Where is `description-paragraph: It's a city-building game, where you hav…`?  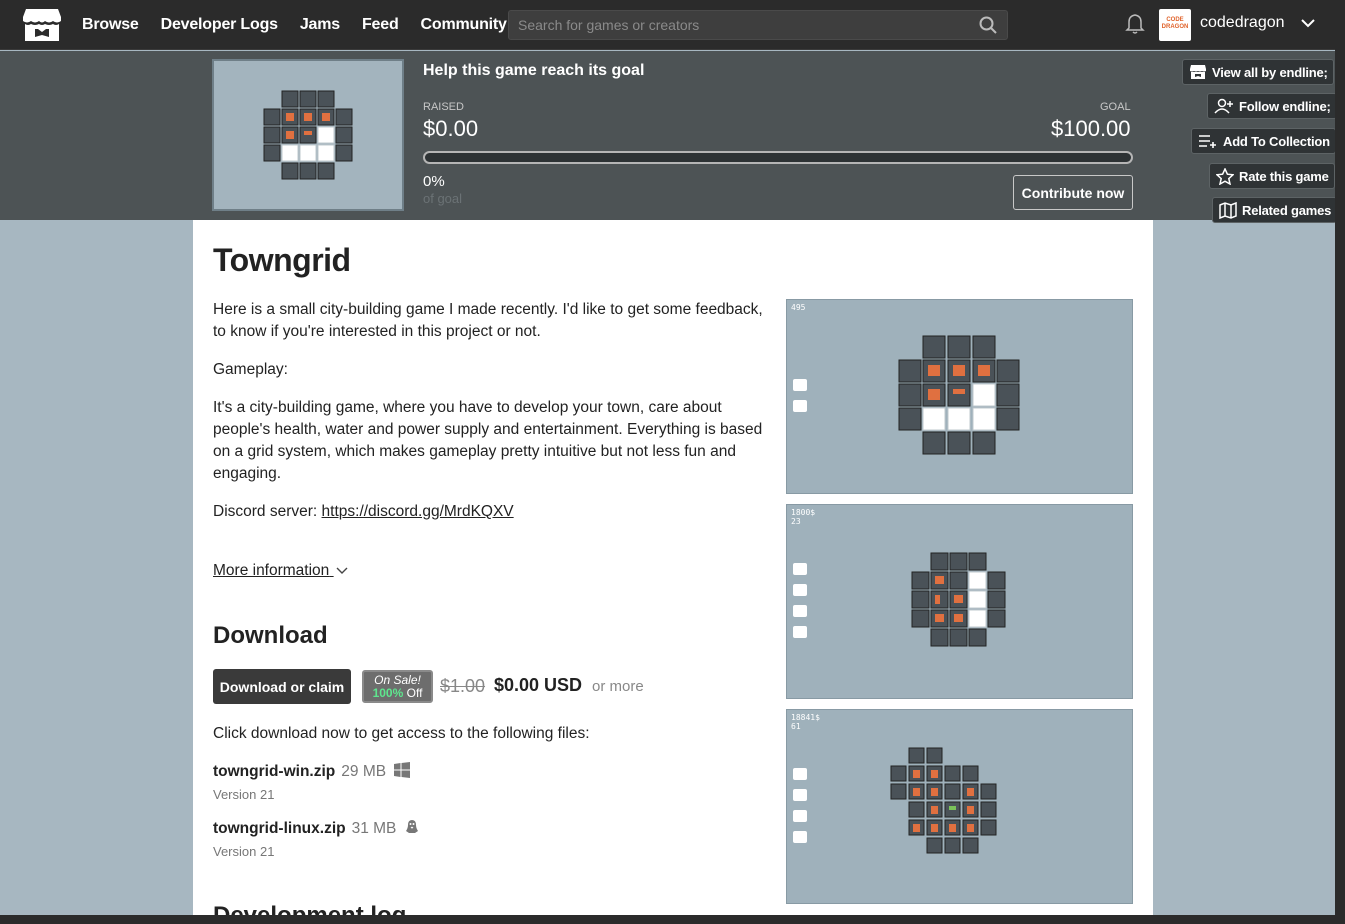
description-paragraph: It's a city-building game, where you hav… is located at coordinates (488, 440).